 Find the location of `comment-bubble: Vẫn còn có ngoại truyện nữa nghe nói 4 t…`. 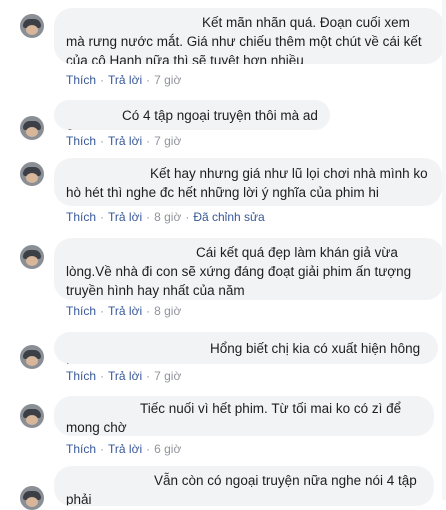

comment-bubble: Vẫn còn có ngoại truyện nữa nghe nói 4 t… is located at coordinates (244, 486).